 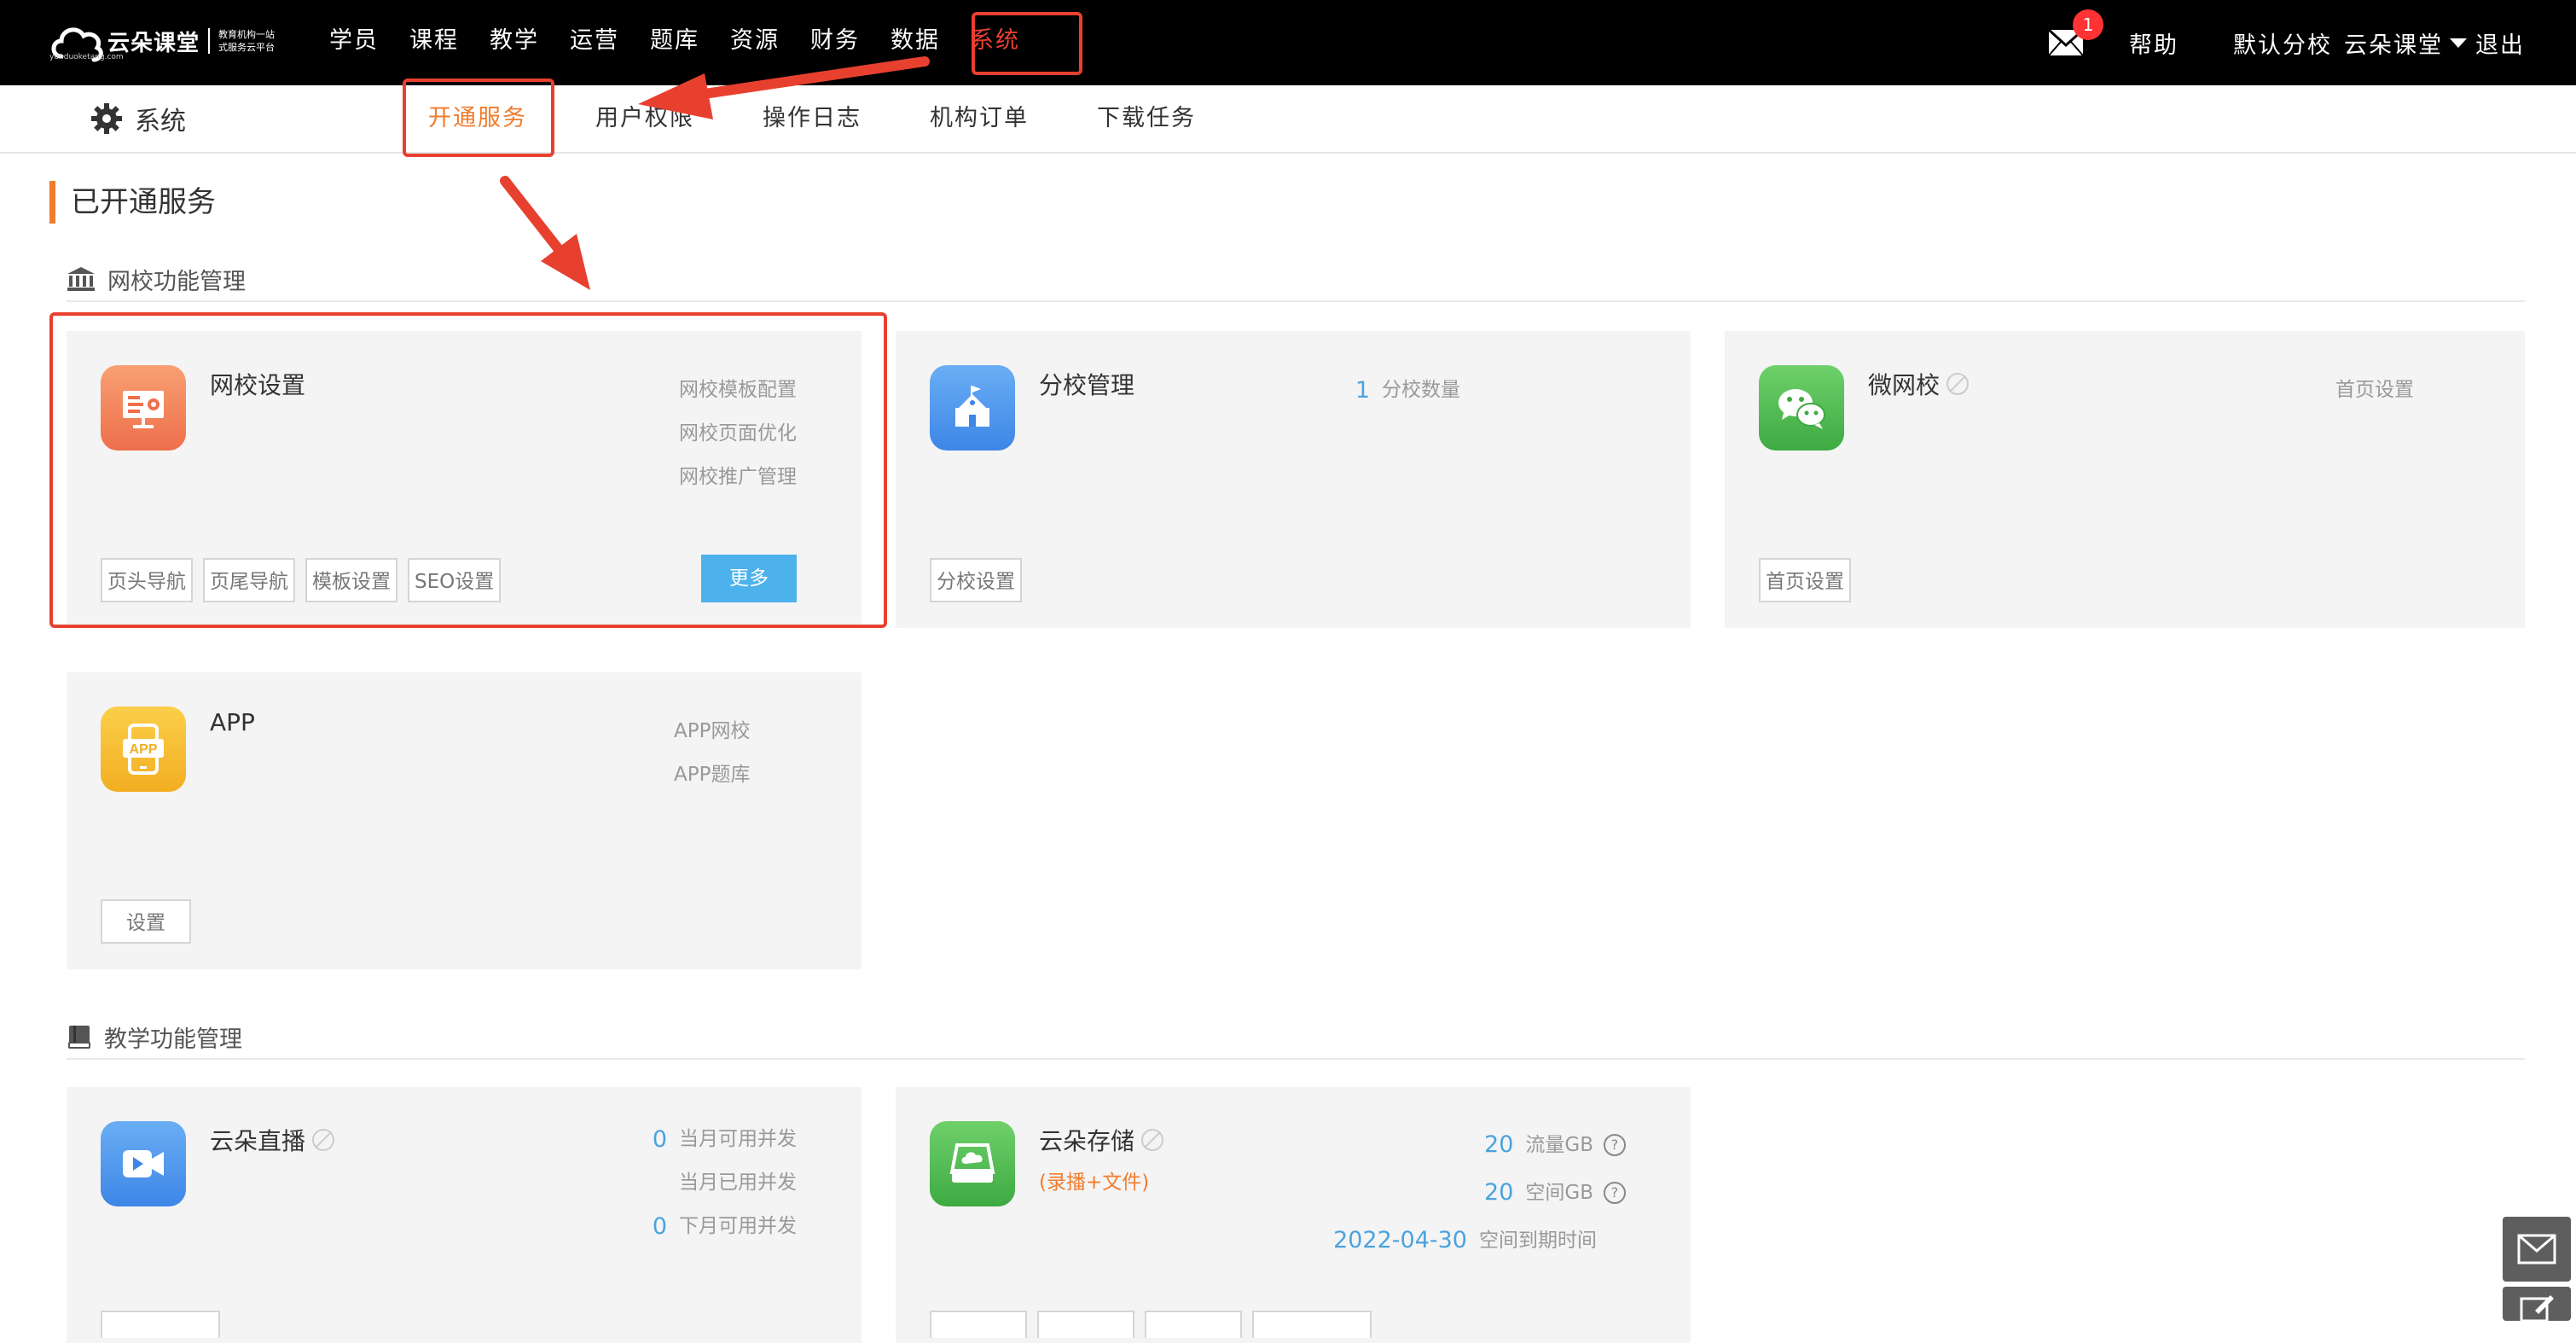 I want to click on live-streaming-title-text: 云朵直播, so click(x=258, y=1141).